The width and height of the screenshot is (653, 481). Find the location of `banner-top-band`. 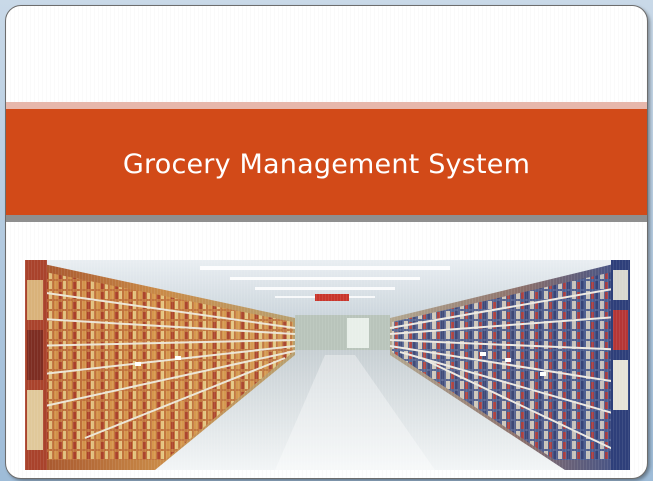

banner-top-band is located at coordinates (326, 105).